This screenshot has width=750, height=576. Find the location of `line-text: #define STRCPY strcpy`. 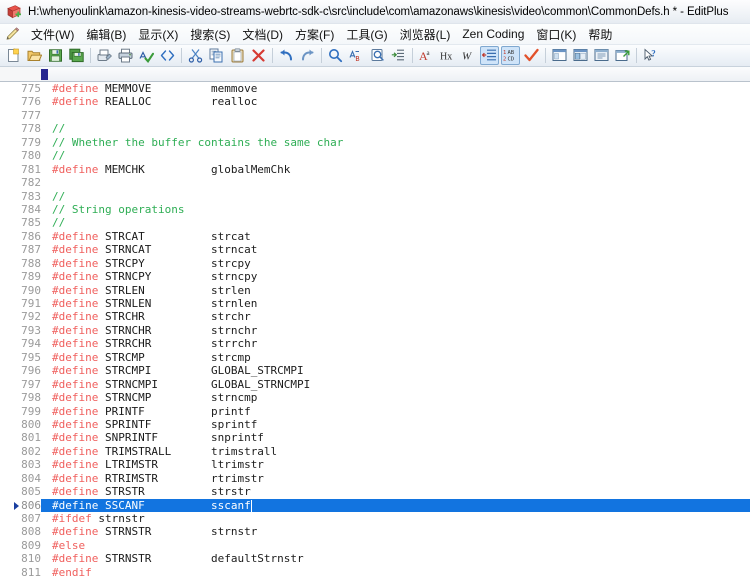

line-text: #define STRCPY strcpy is located at coordinates (395, 263).